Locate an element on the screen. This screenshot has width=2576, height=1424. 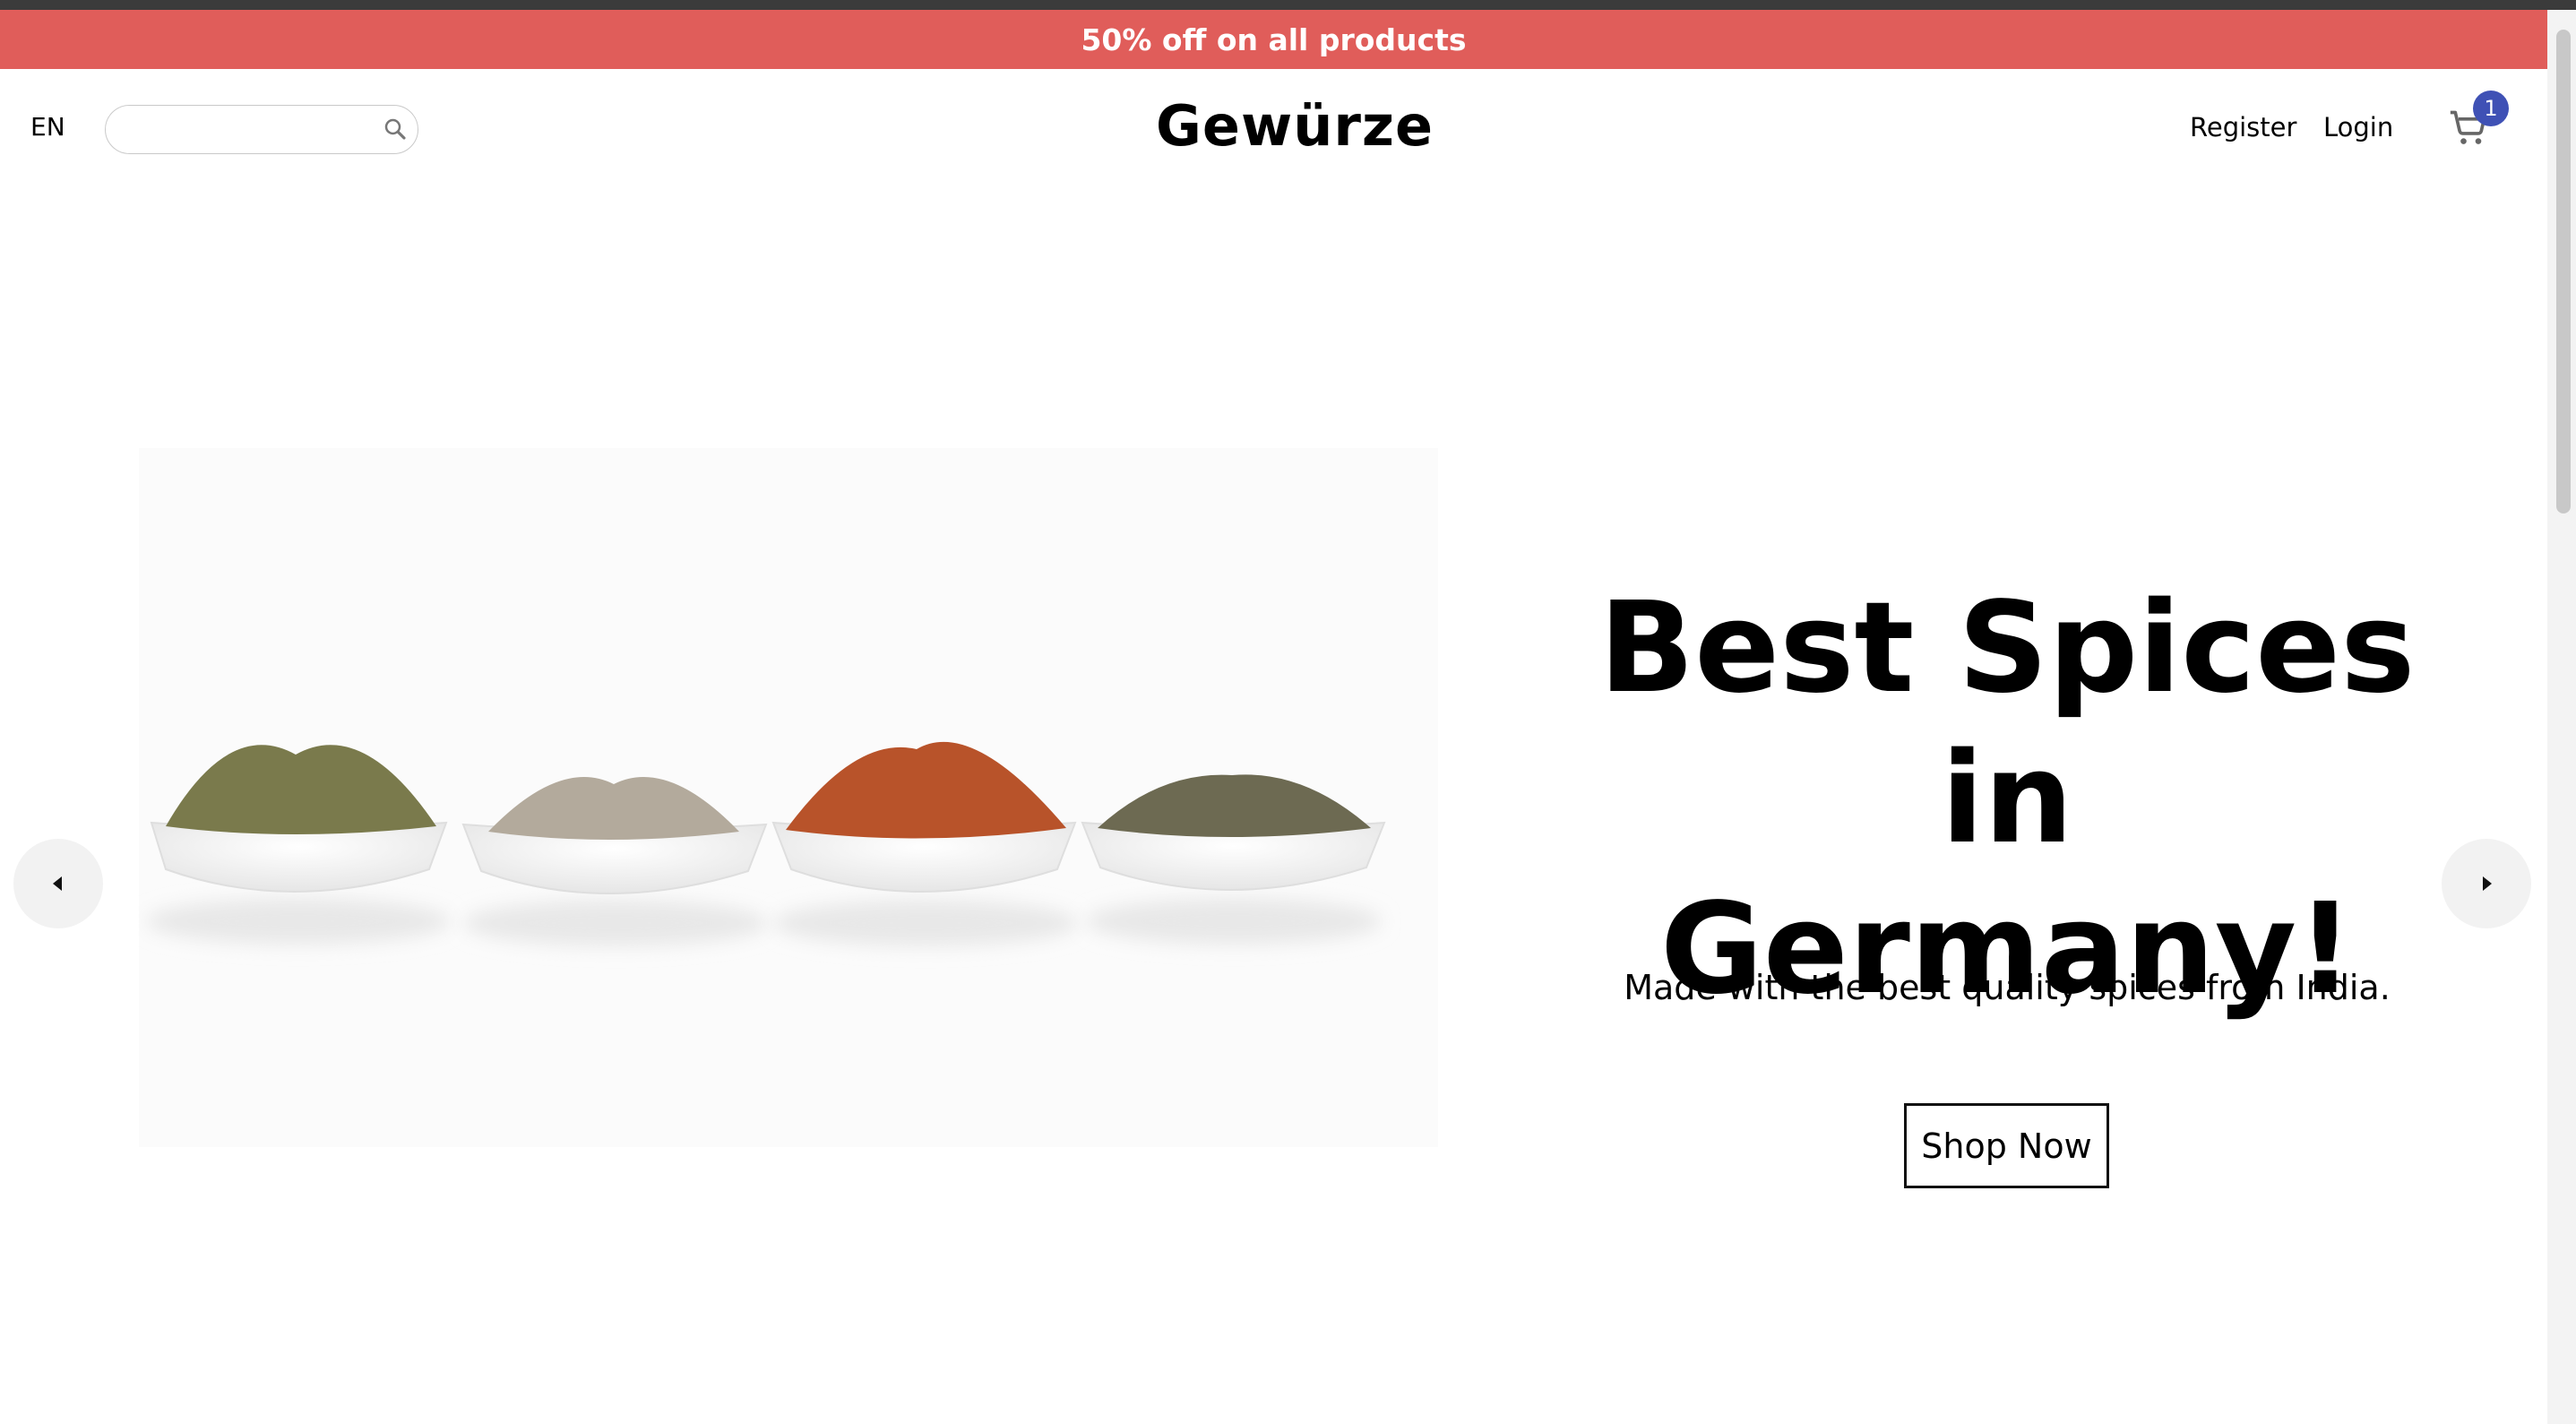
shop-now-button: Shop Now is located at coordinates (2007, 1145).